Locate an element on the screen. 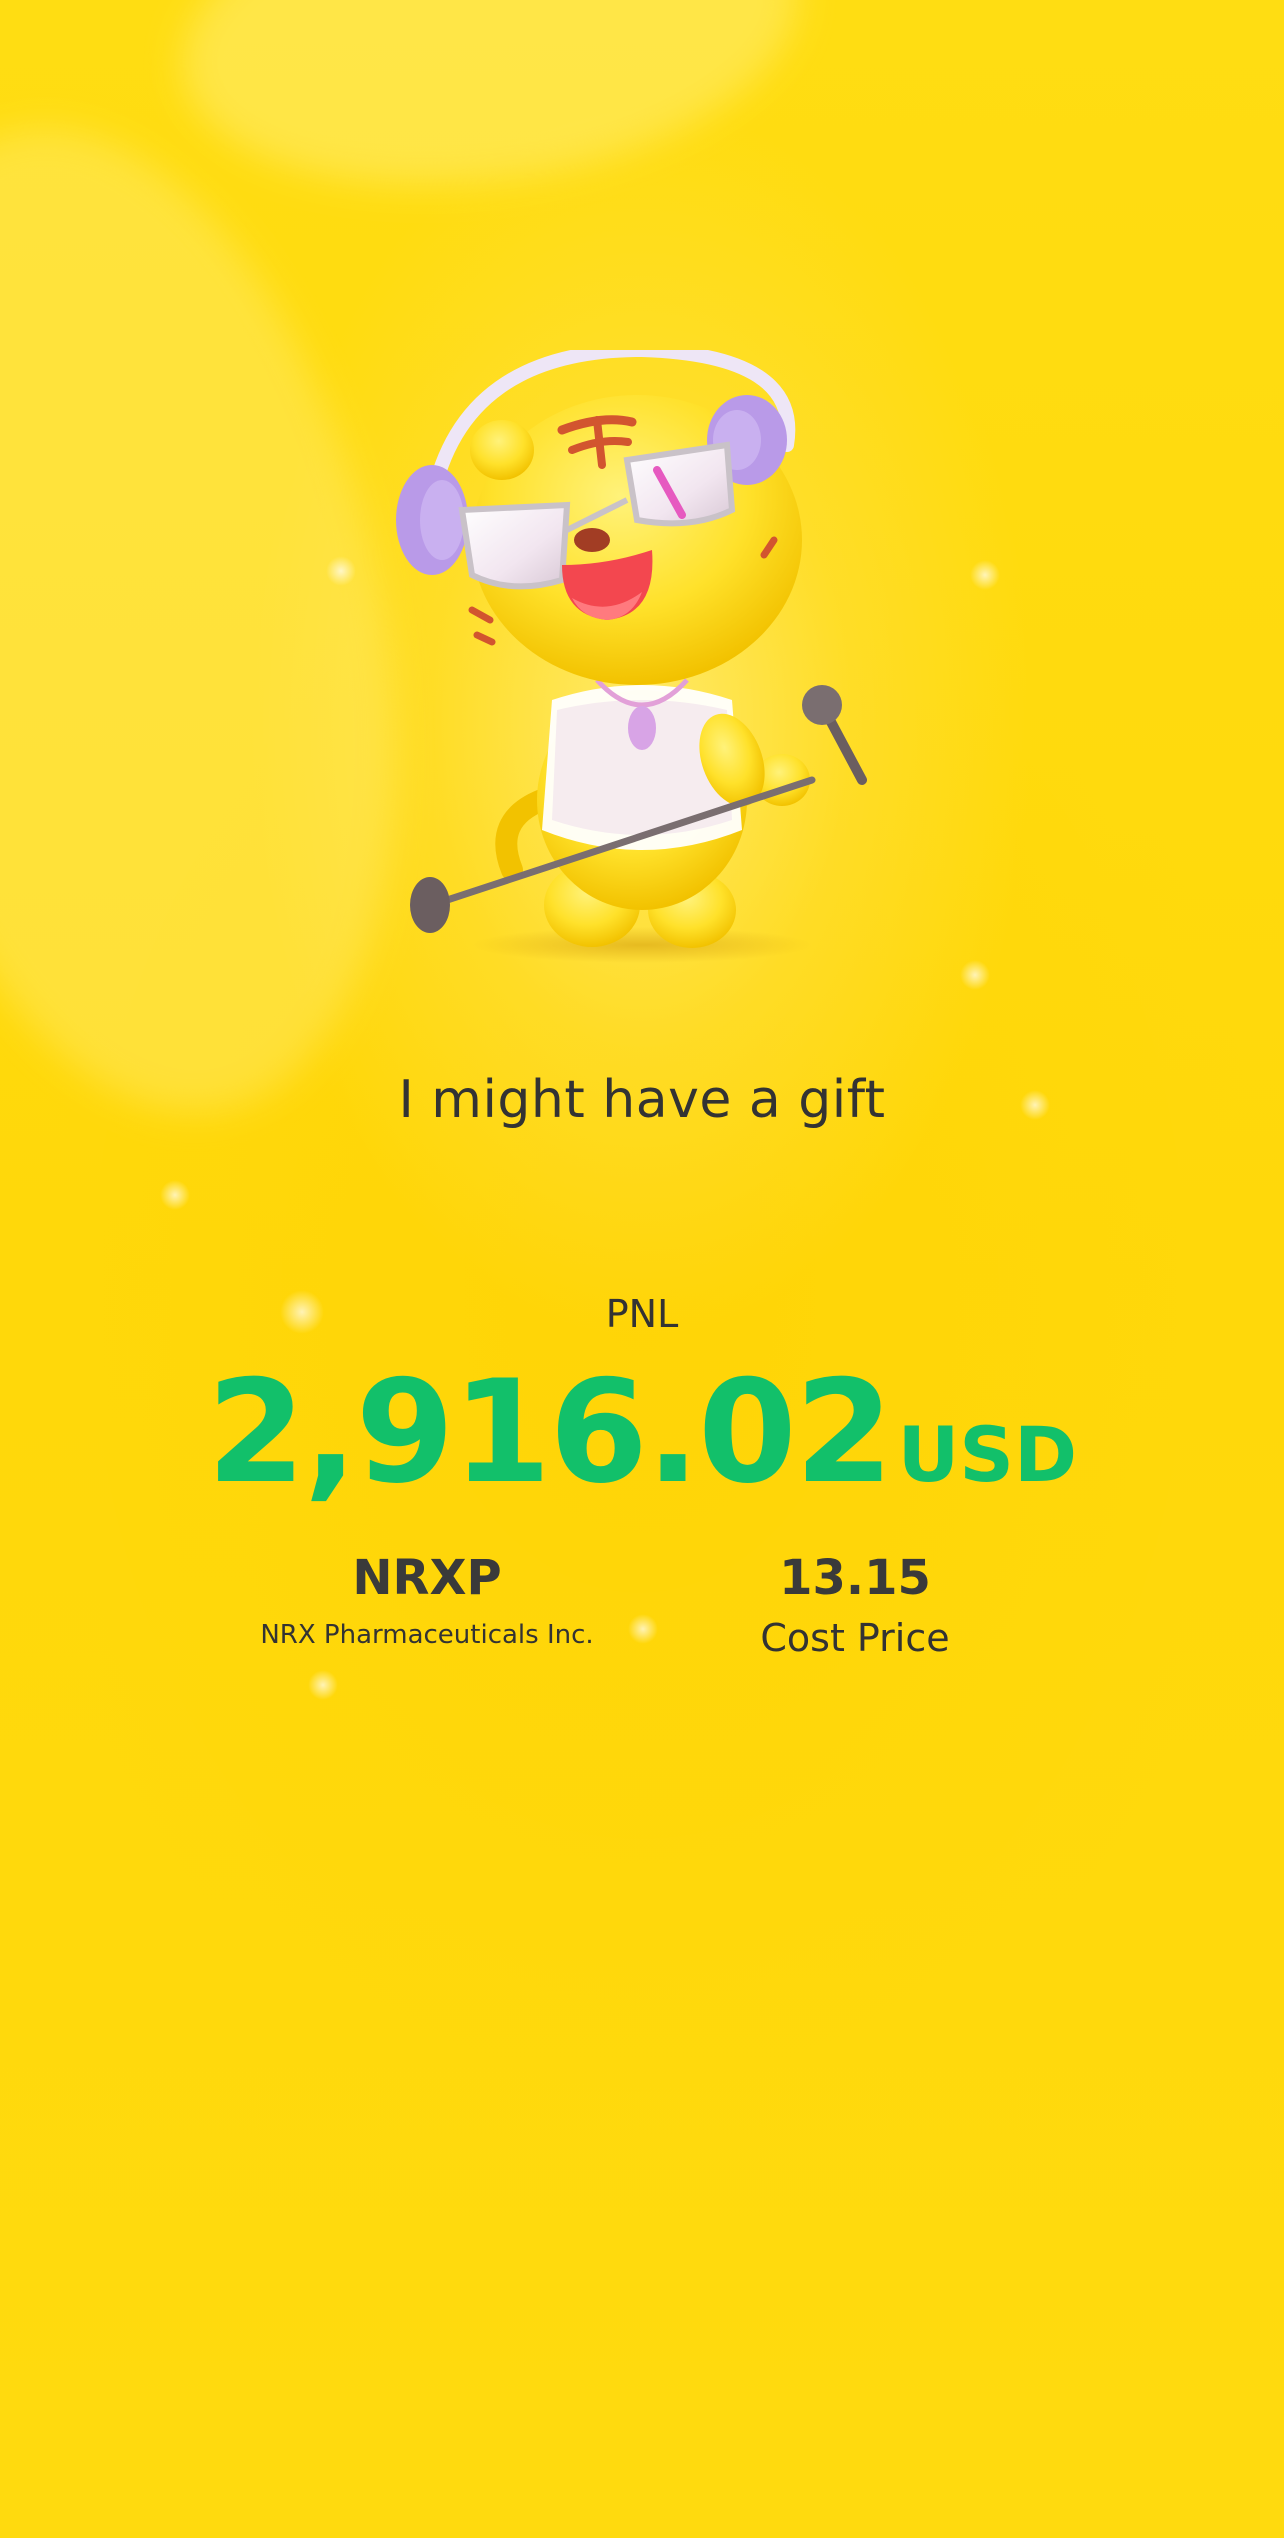  cost-info: 13.15 Cost Price is located at coordinates (855, 1605).